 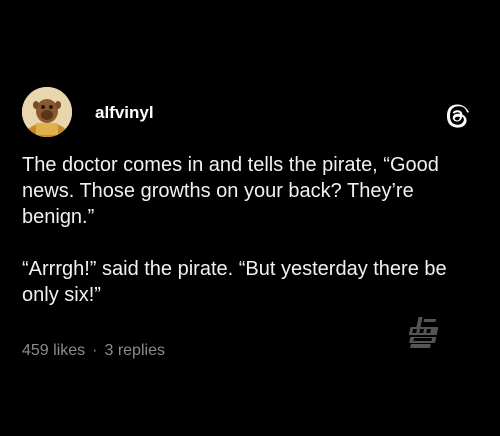 What do you see at coordinates (134, 351) in the screenshot?
I see `replies-count: 3 replies` at bounding box center [134, 351].